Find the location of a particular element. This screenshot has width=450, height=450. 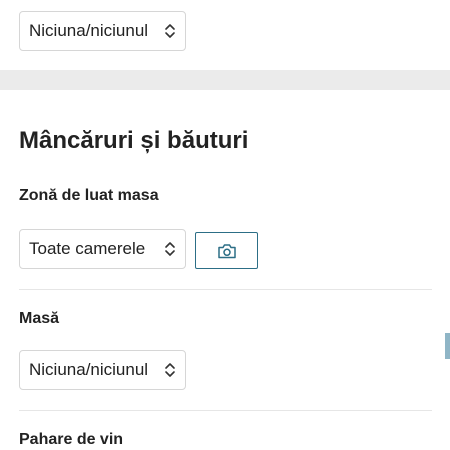

dining-area-select-value: Toate camerele is located at coordinates (87, 248).